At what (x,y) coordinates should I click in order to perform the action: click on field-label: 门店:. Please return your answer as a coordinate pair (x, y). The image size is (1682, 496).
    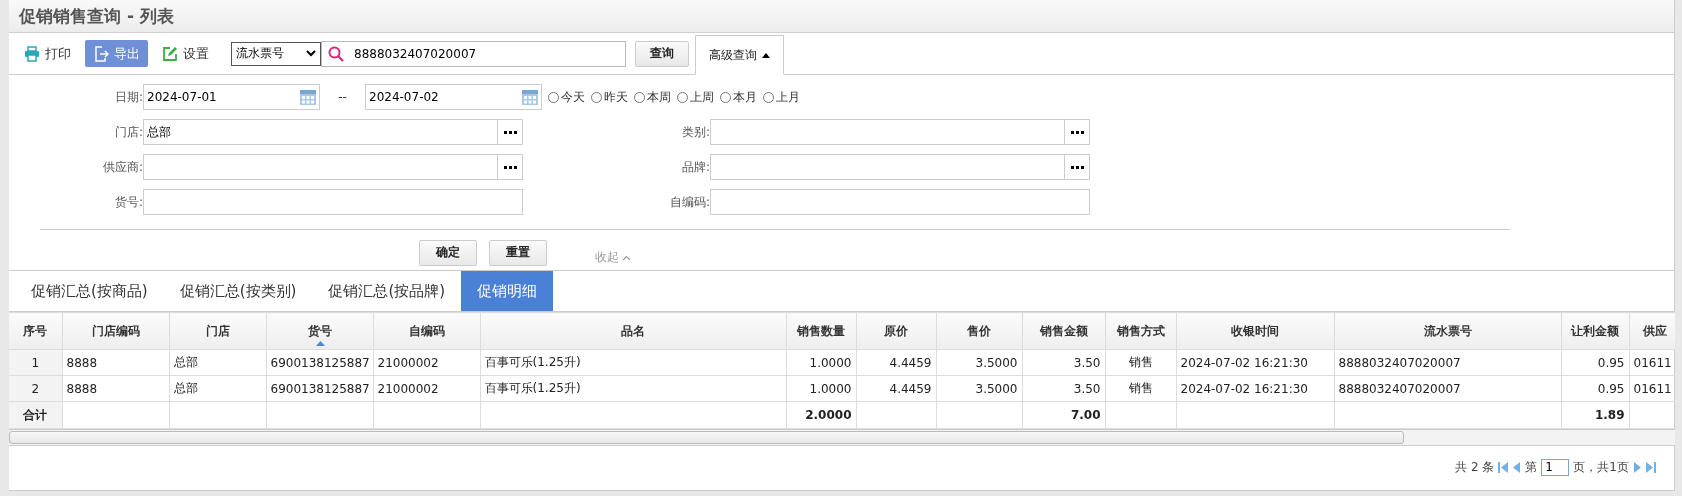
    Looking at the image, I should click on (128, 132).